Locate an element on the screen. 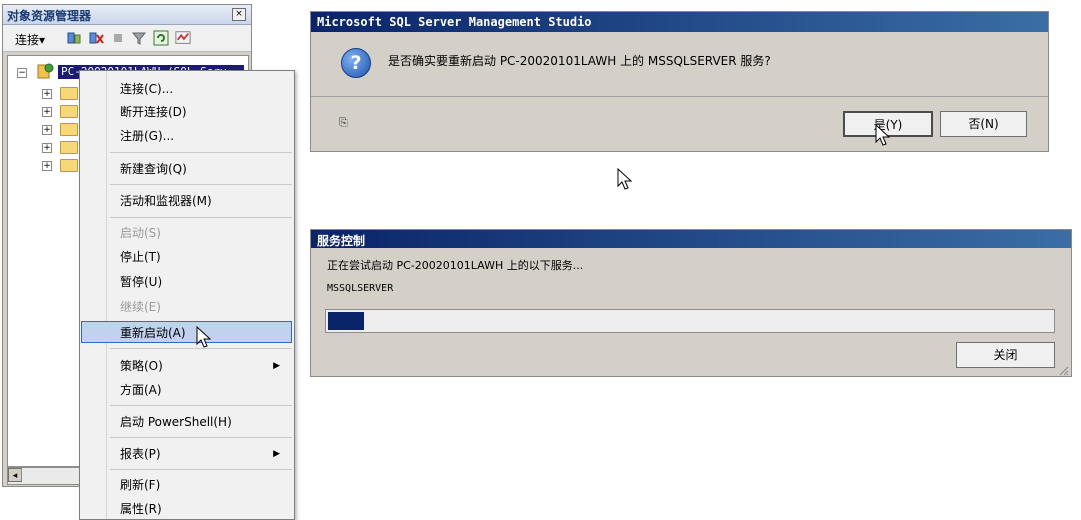 Image resolution: width=1081 pixels, height=520 pixels. dialog-title: Microsoft SQL Server Management Studio is located at coordinates (454, 22).